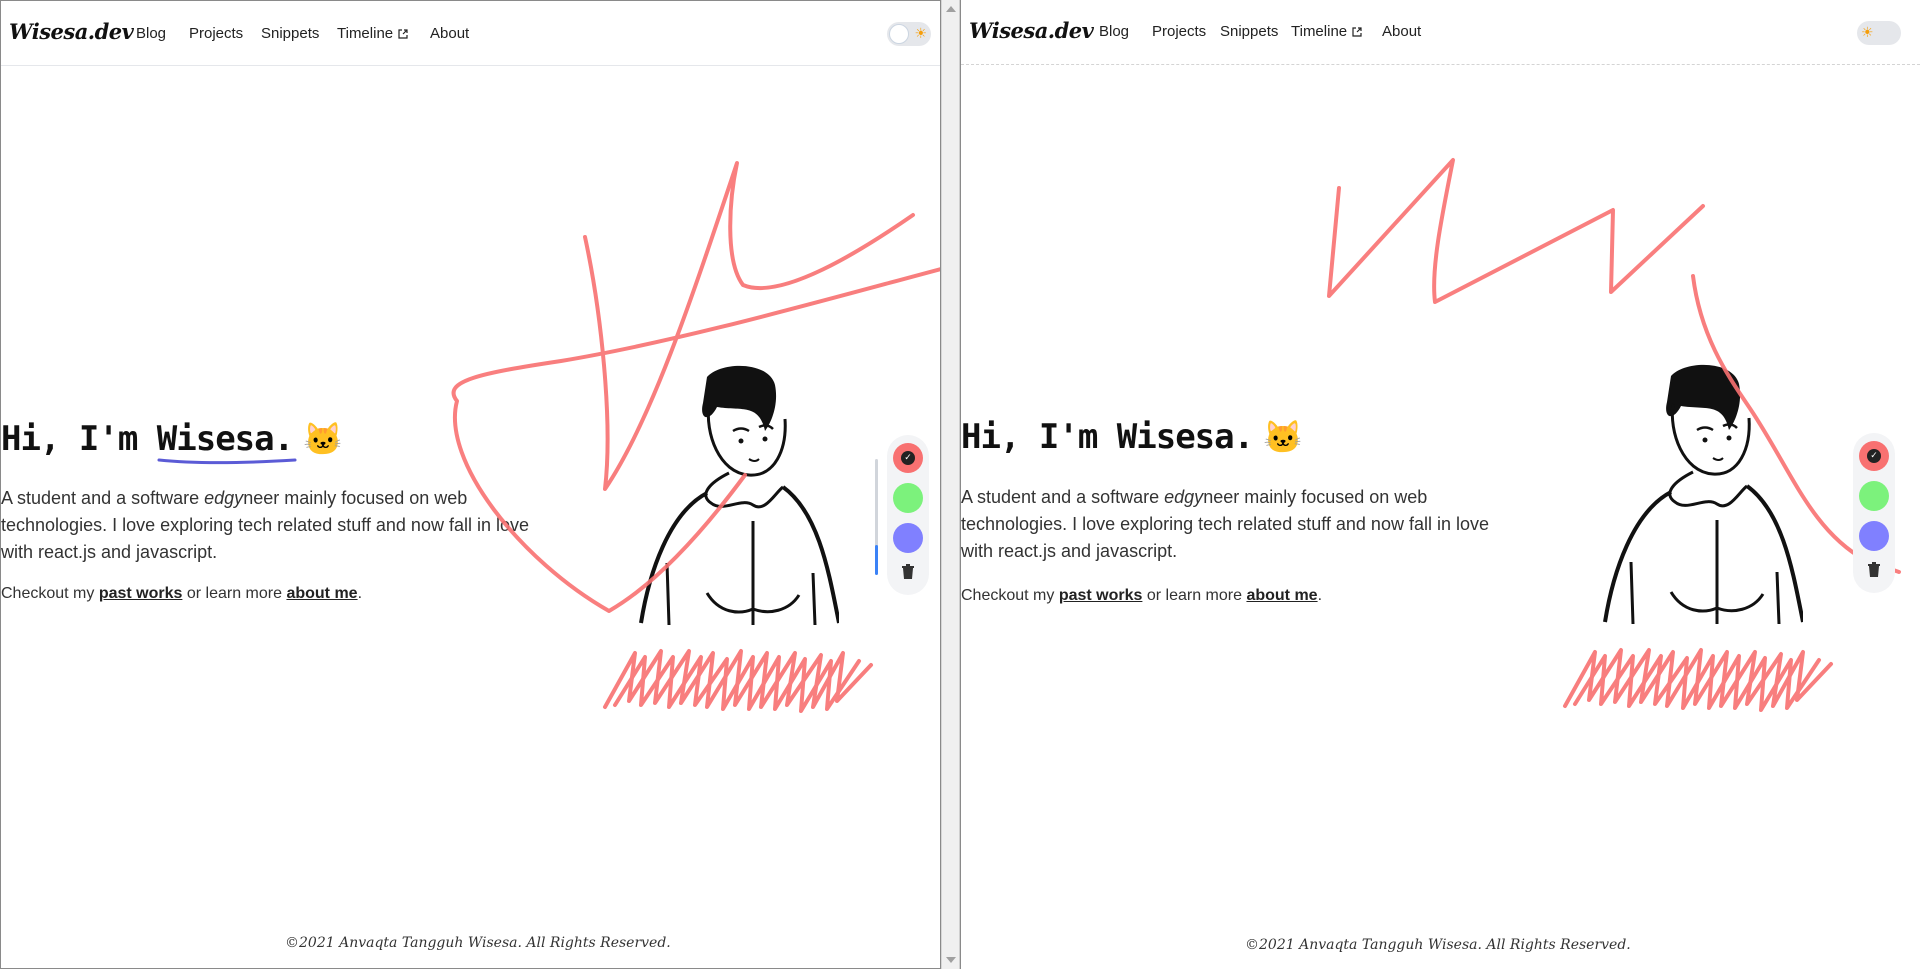  I want to click on brush-size-track, so click(876, 507).